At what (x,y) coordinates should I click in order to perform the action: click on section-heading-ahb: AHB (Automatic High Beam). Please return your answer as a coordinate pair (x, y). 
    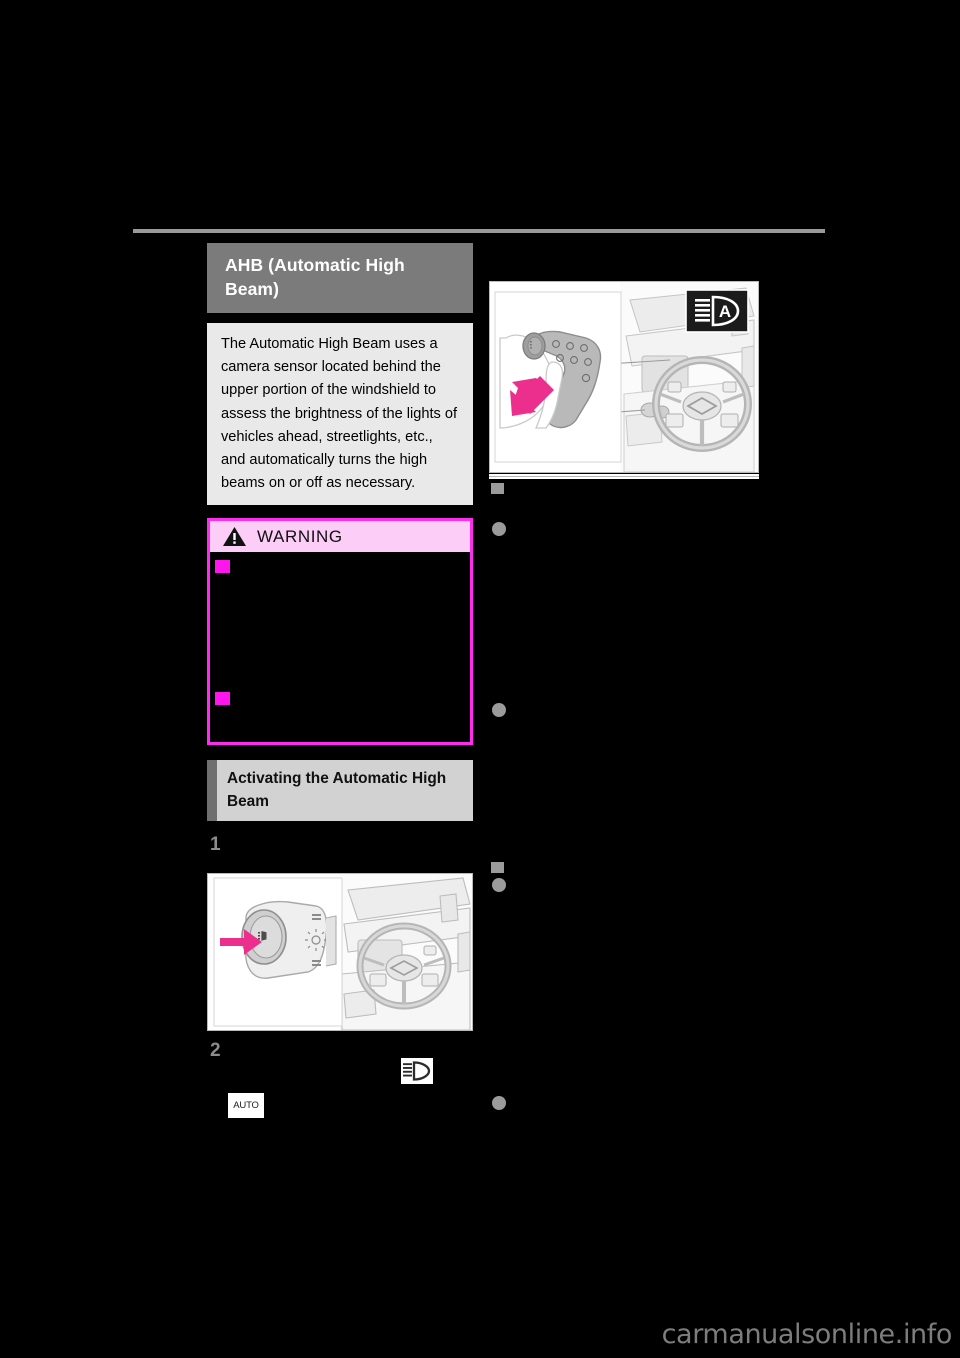
    Looking at the image, I should click on (340, 278).